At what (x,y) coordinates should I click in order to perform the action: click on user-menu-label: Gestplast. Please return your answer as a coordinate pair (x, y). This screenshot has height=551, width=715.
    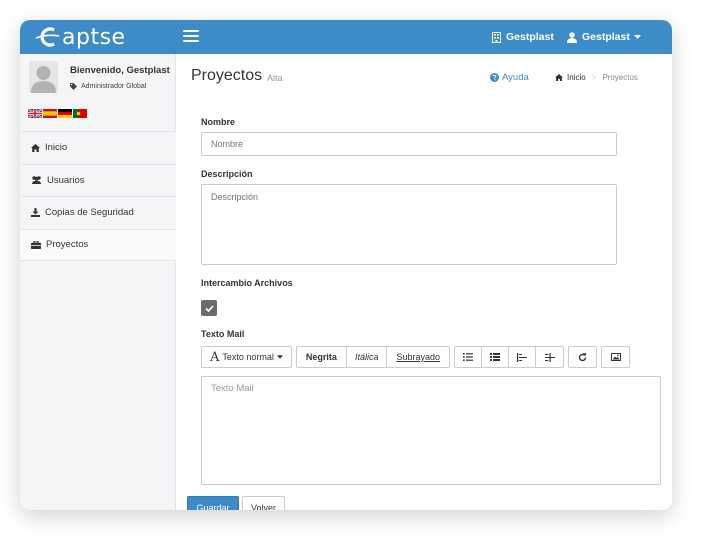
    Looking at the image, I should click on (606, 37).